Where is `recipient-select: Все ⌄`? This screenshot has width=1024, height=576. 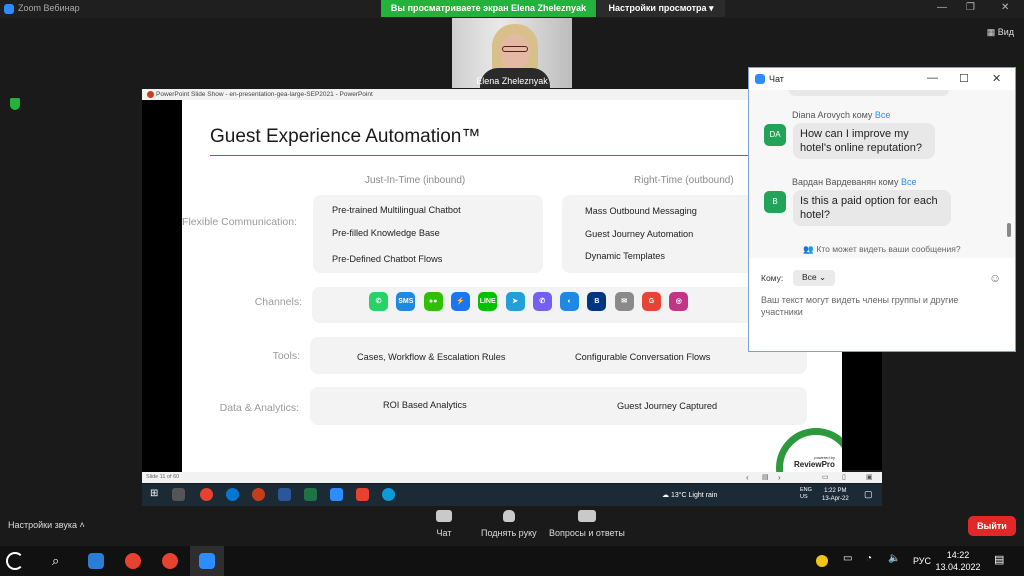
recipient-select: Все ⌄ is located at coordinates (814, 278).